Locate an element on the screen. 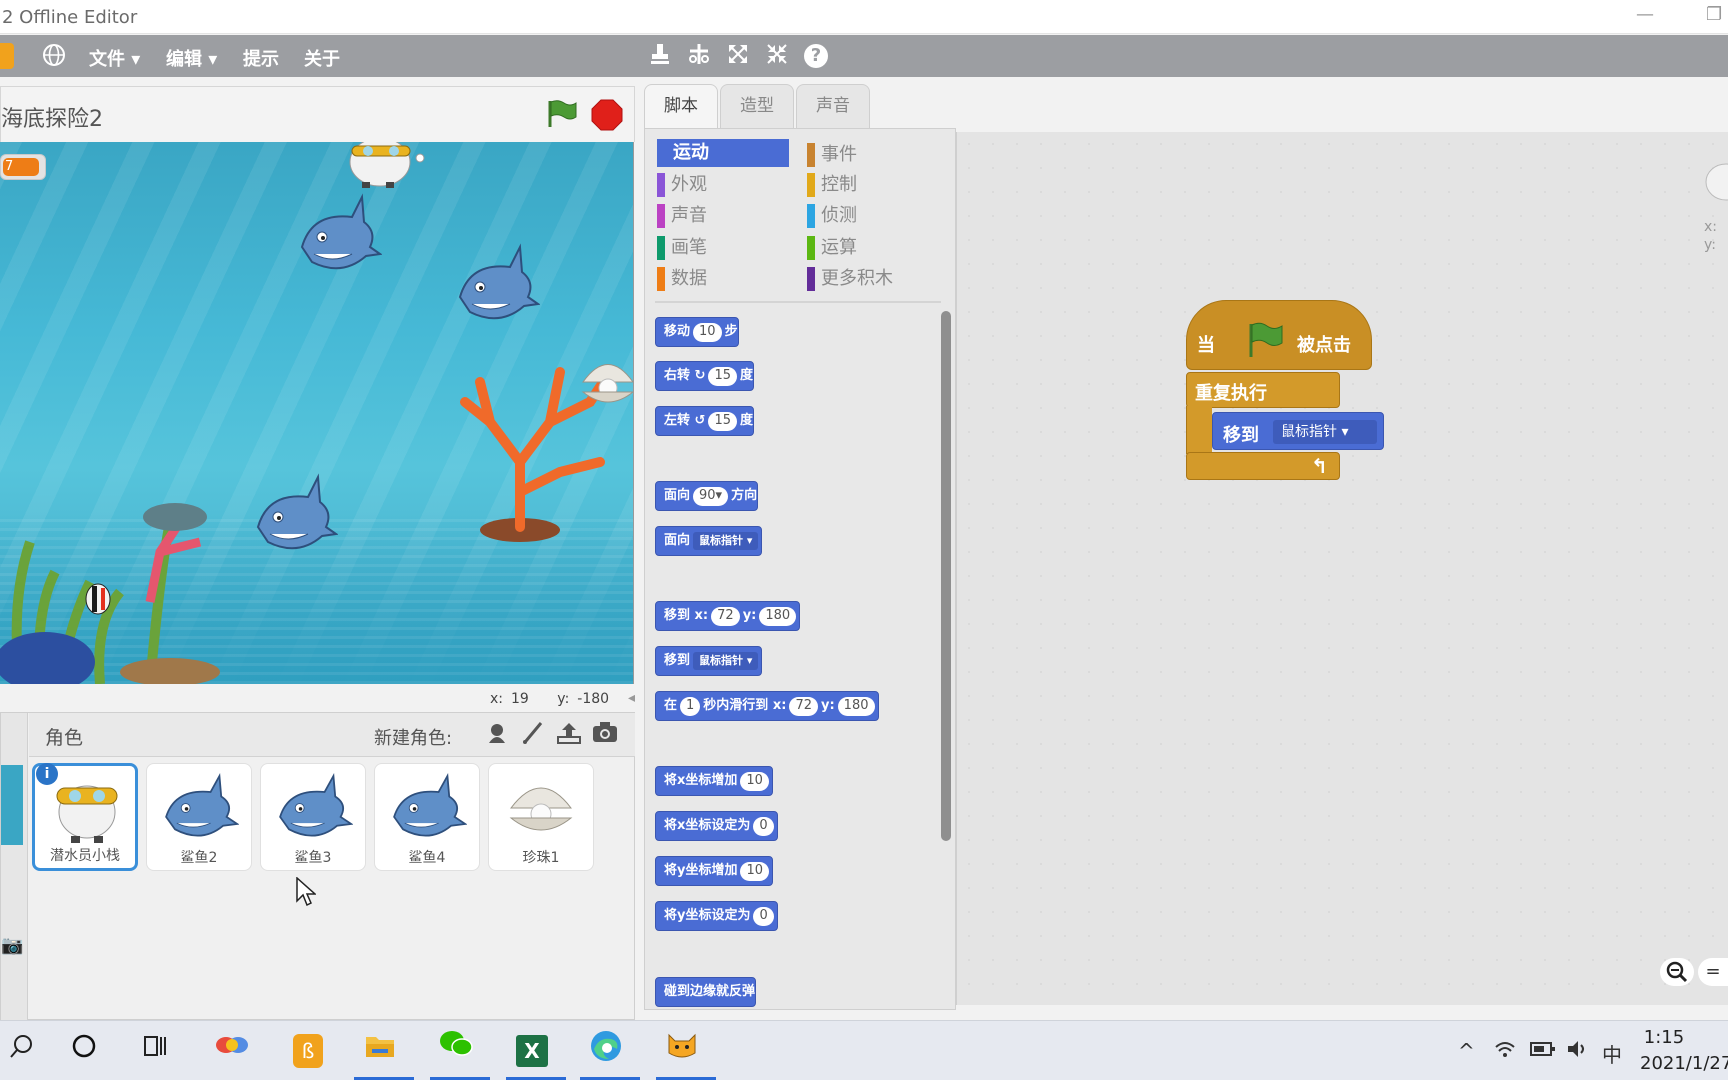 Image resolution: width=1728 pixels, height=1080 pixels. block-set-x: 将x坐标设定为 0 is located at coordinates (716, 826).